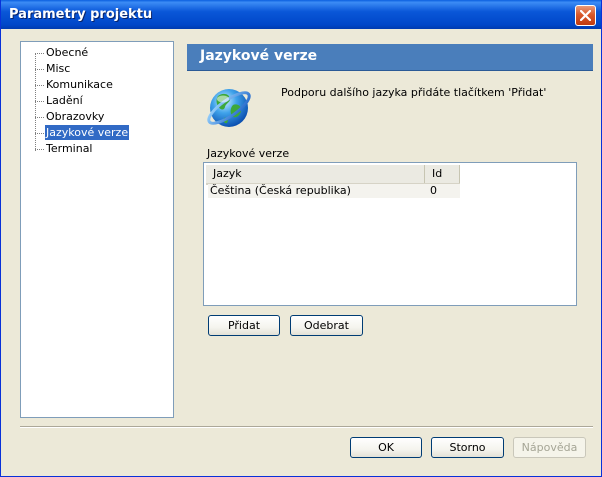 The height and width of the screenshot is (477, 602). I want to click on close-icon, so click(585, 15).